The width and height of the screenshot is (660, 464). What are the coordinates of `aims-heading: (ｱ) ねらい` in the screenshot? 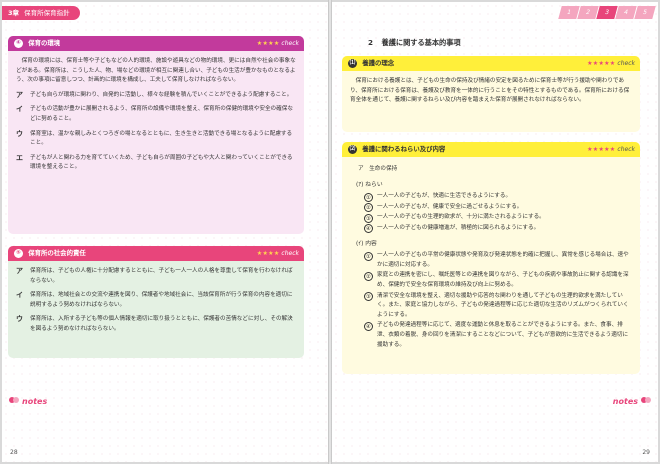 It's located at (369, 184).